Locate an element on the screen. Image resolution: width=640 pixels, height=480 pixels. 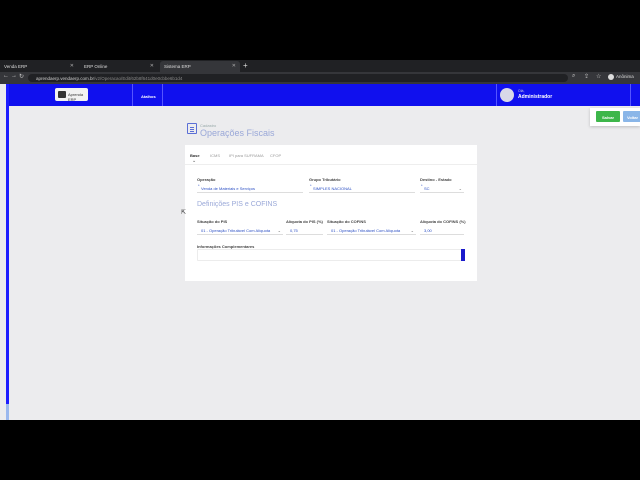
browser-tab-label: ERP Online is located at coordinates (96, 66).